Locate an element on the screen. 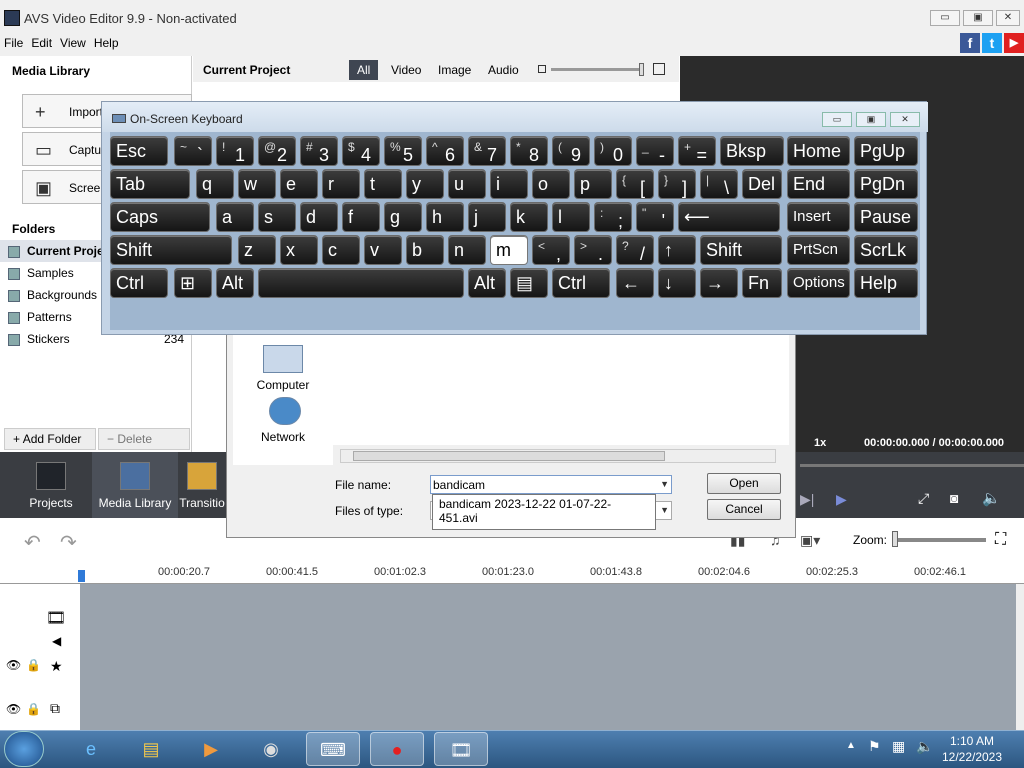 The width and height of the screenshot is (1024, 768). youtube-icon: ▶ is located at coordinates (1014, 43).